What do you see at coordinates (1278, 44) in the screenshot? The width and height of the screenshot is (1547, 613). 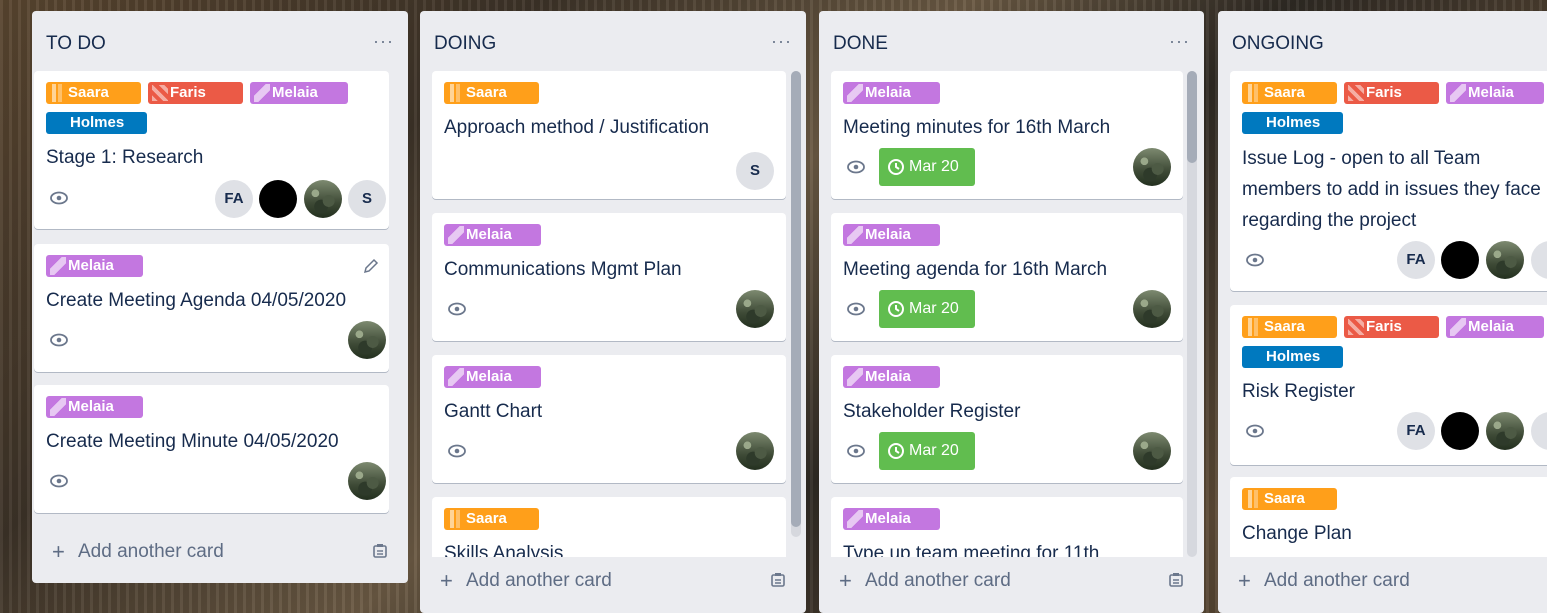 I see `list-title: ONGOING` at bounding box center [1278, 44].